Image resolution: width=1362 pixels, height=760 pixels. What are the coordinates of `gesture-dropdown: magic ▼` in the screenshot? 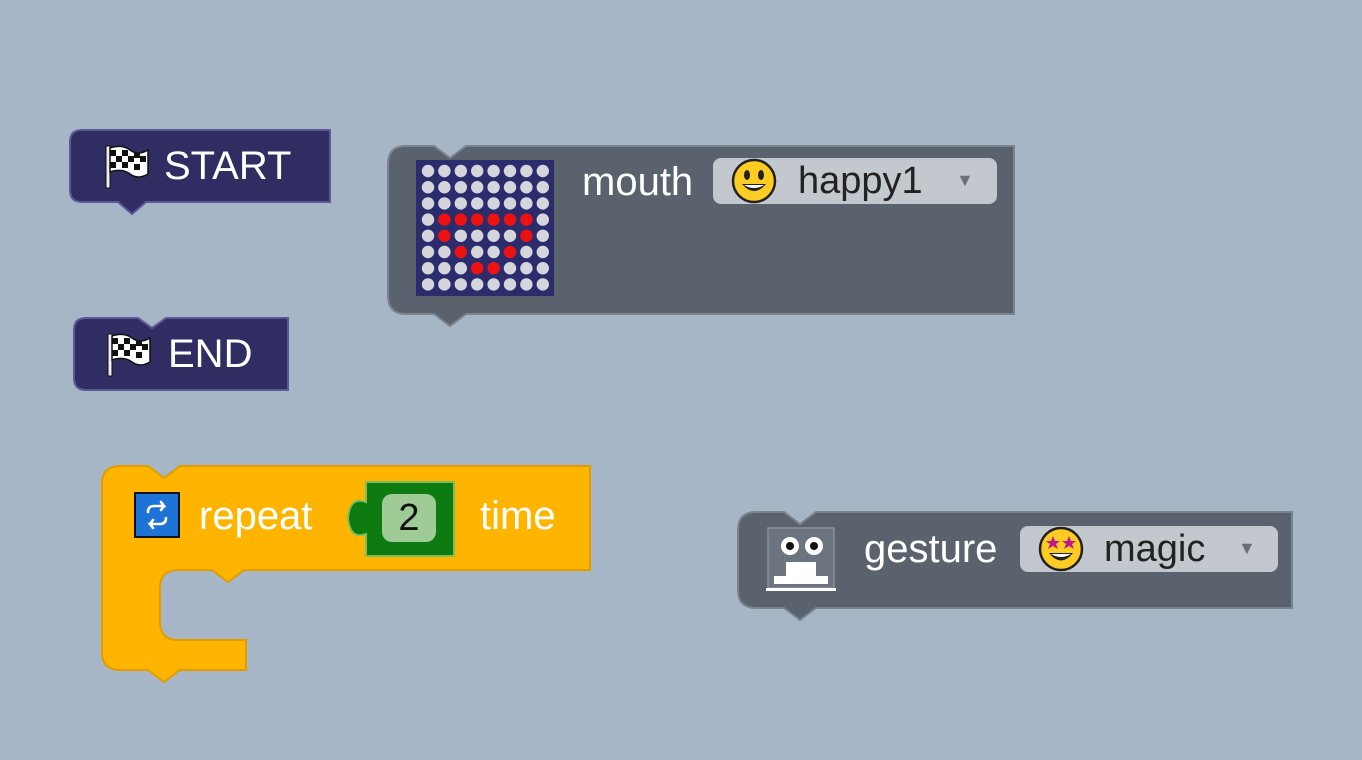 It's located at (1149, 549).